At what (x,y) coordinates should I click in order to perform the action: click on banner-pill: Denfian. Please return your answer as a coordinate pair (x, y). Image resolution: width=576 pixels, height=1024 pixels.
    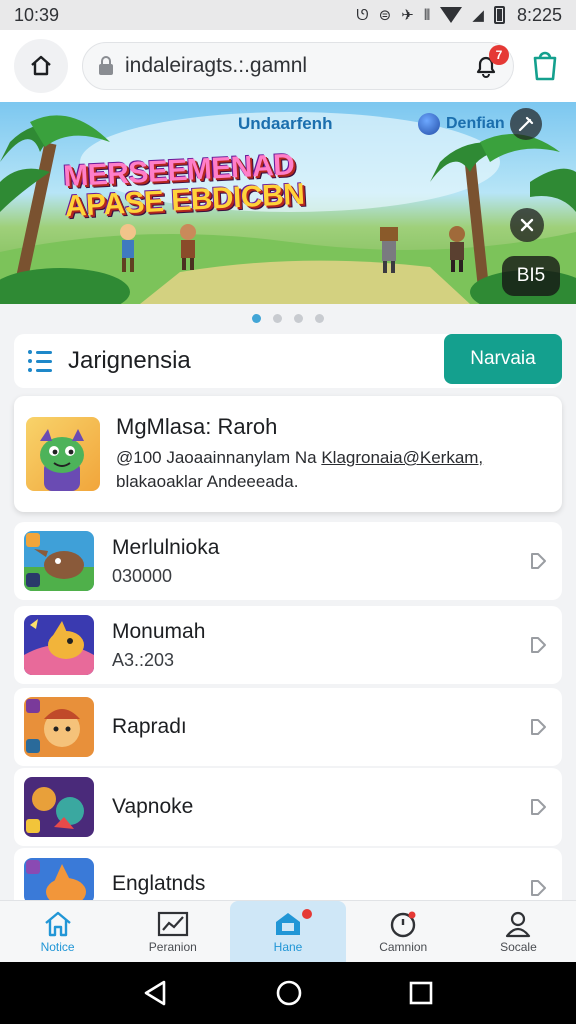
    Looking at the image, I should click on (464, 124).